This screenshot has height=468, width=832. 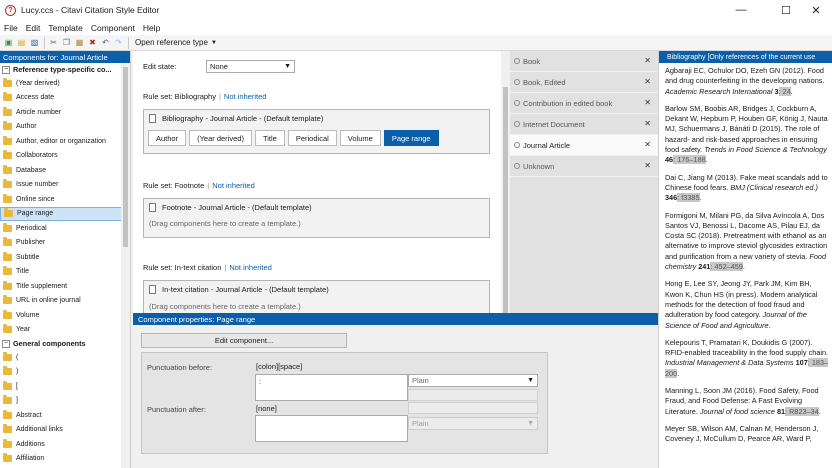 I want to click on component-item: URL in online journal, so click(x=65, y=301).